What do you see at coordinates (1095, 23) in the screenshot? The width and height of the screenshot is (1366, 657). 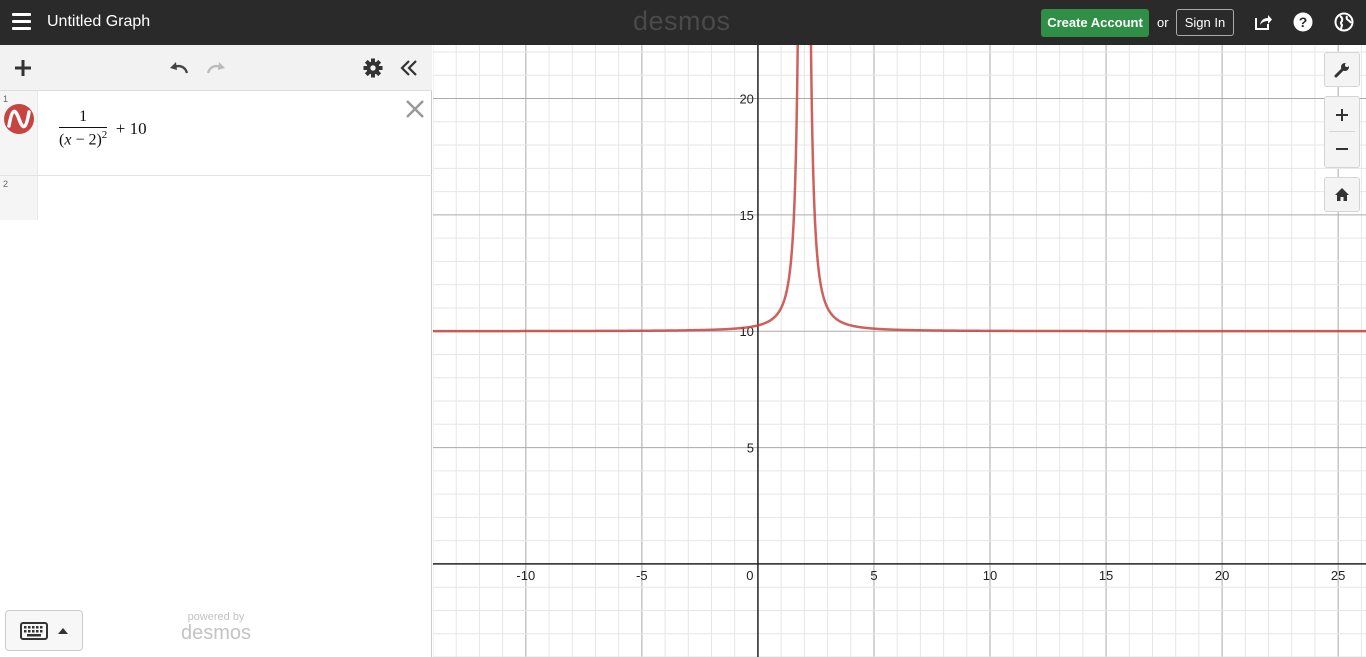 I see `create-account-button: Create Account` at bounding box center [1095, 23].